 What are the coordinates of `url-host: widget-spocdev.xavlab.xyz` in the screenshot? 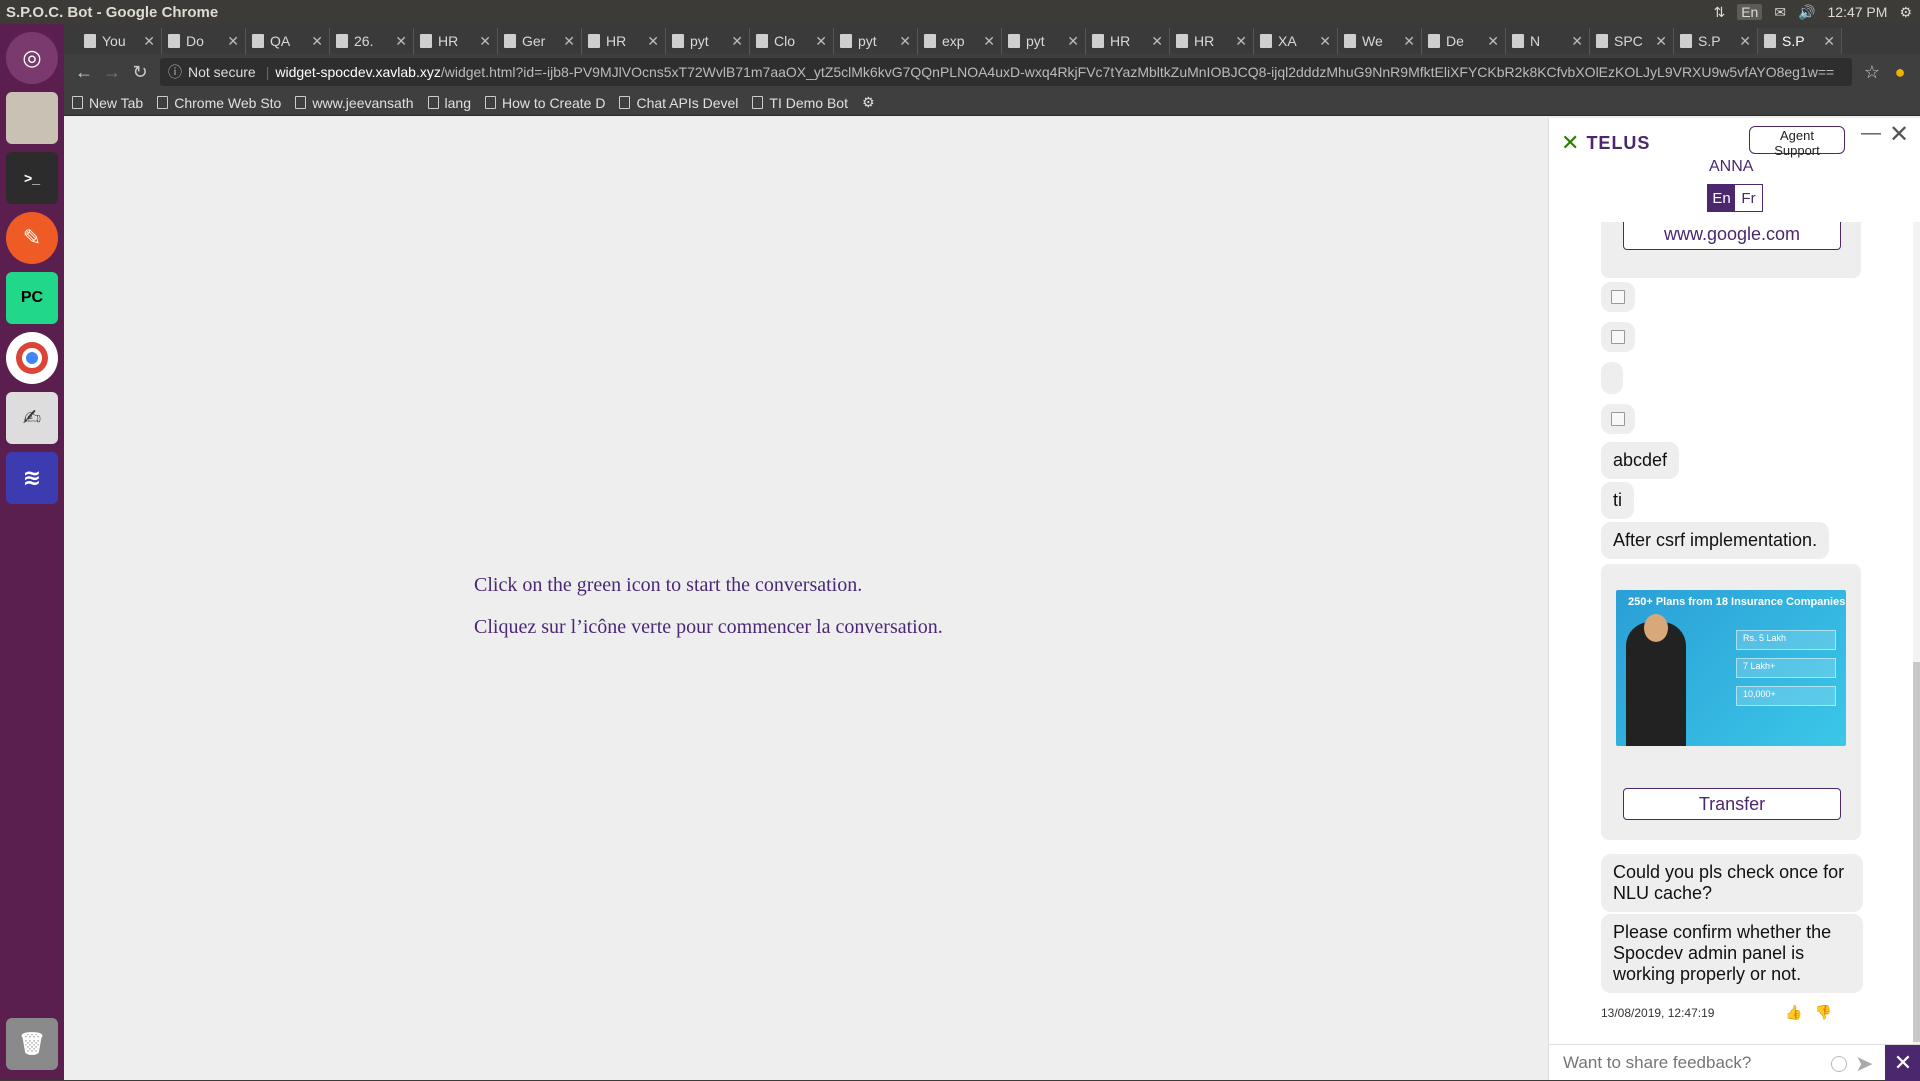 It's located at (358, 72).